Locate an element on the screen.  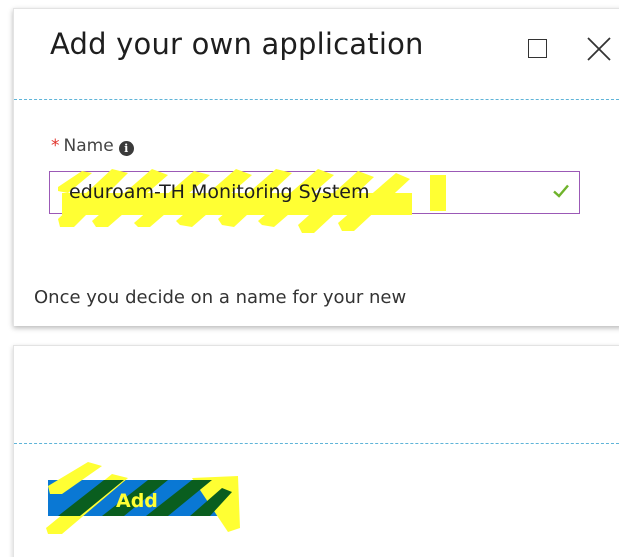
add-button-label: Add is located at coordinates (137, 501).